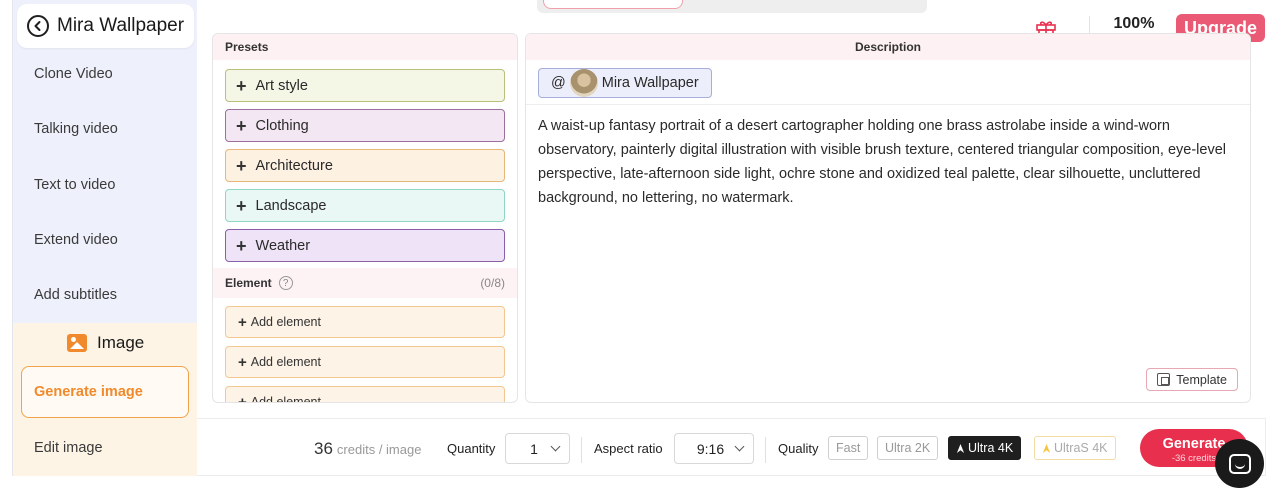  I want to click on credits-value: 36, so click(323, 448).